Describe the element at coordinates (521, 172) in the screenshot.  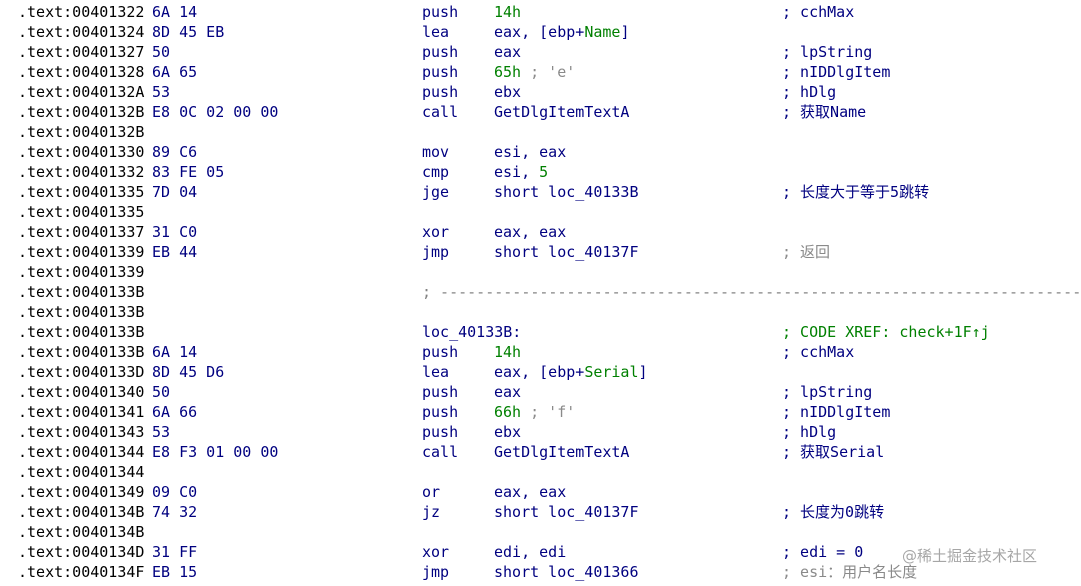
I see `operand: esi, 5` at that location.